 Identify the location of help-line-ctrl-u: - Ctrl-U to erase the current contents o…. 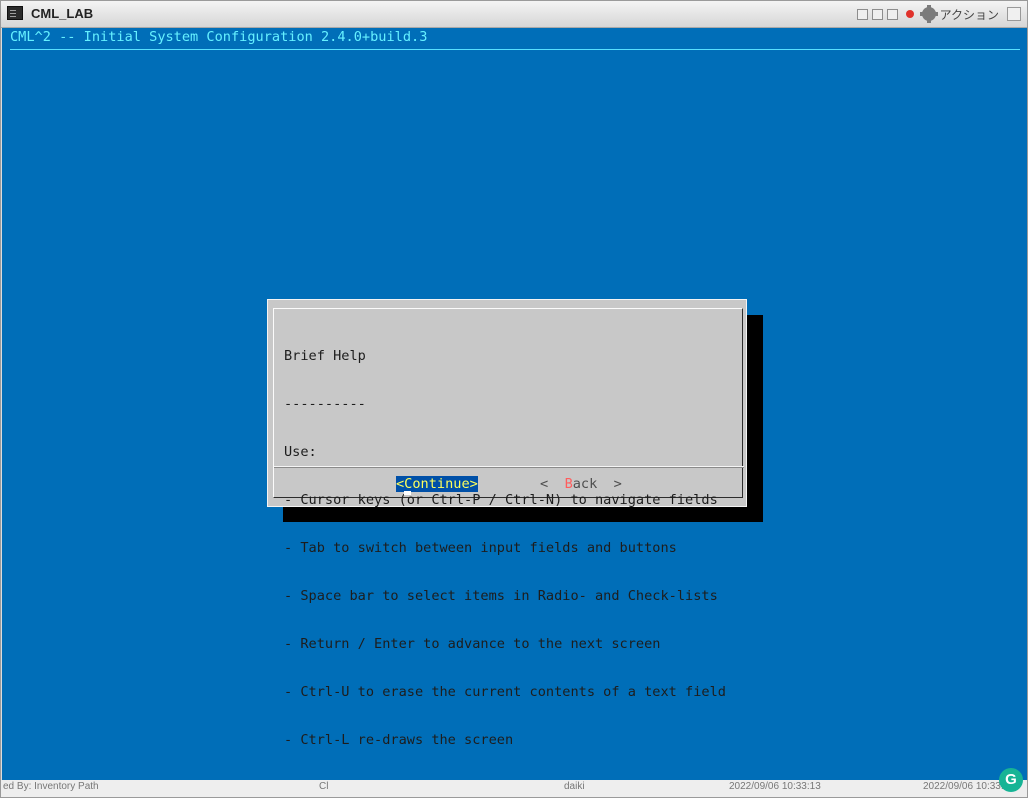
(505, 692).